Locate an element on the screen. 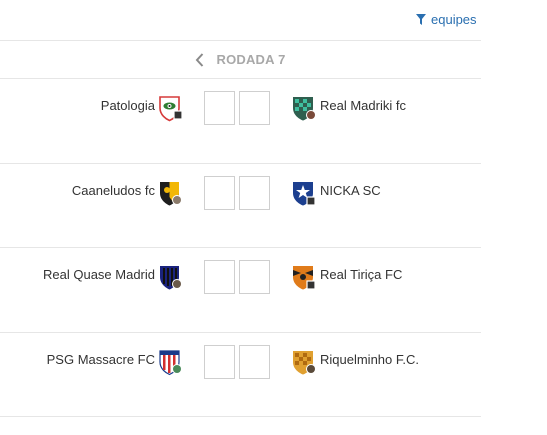  round-header: RODADA 7 is located at coordinates (240, 59).